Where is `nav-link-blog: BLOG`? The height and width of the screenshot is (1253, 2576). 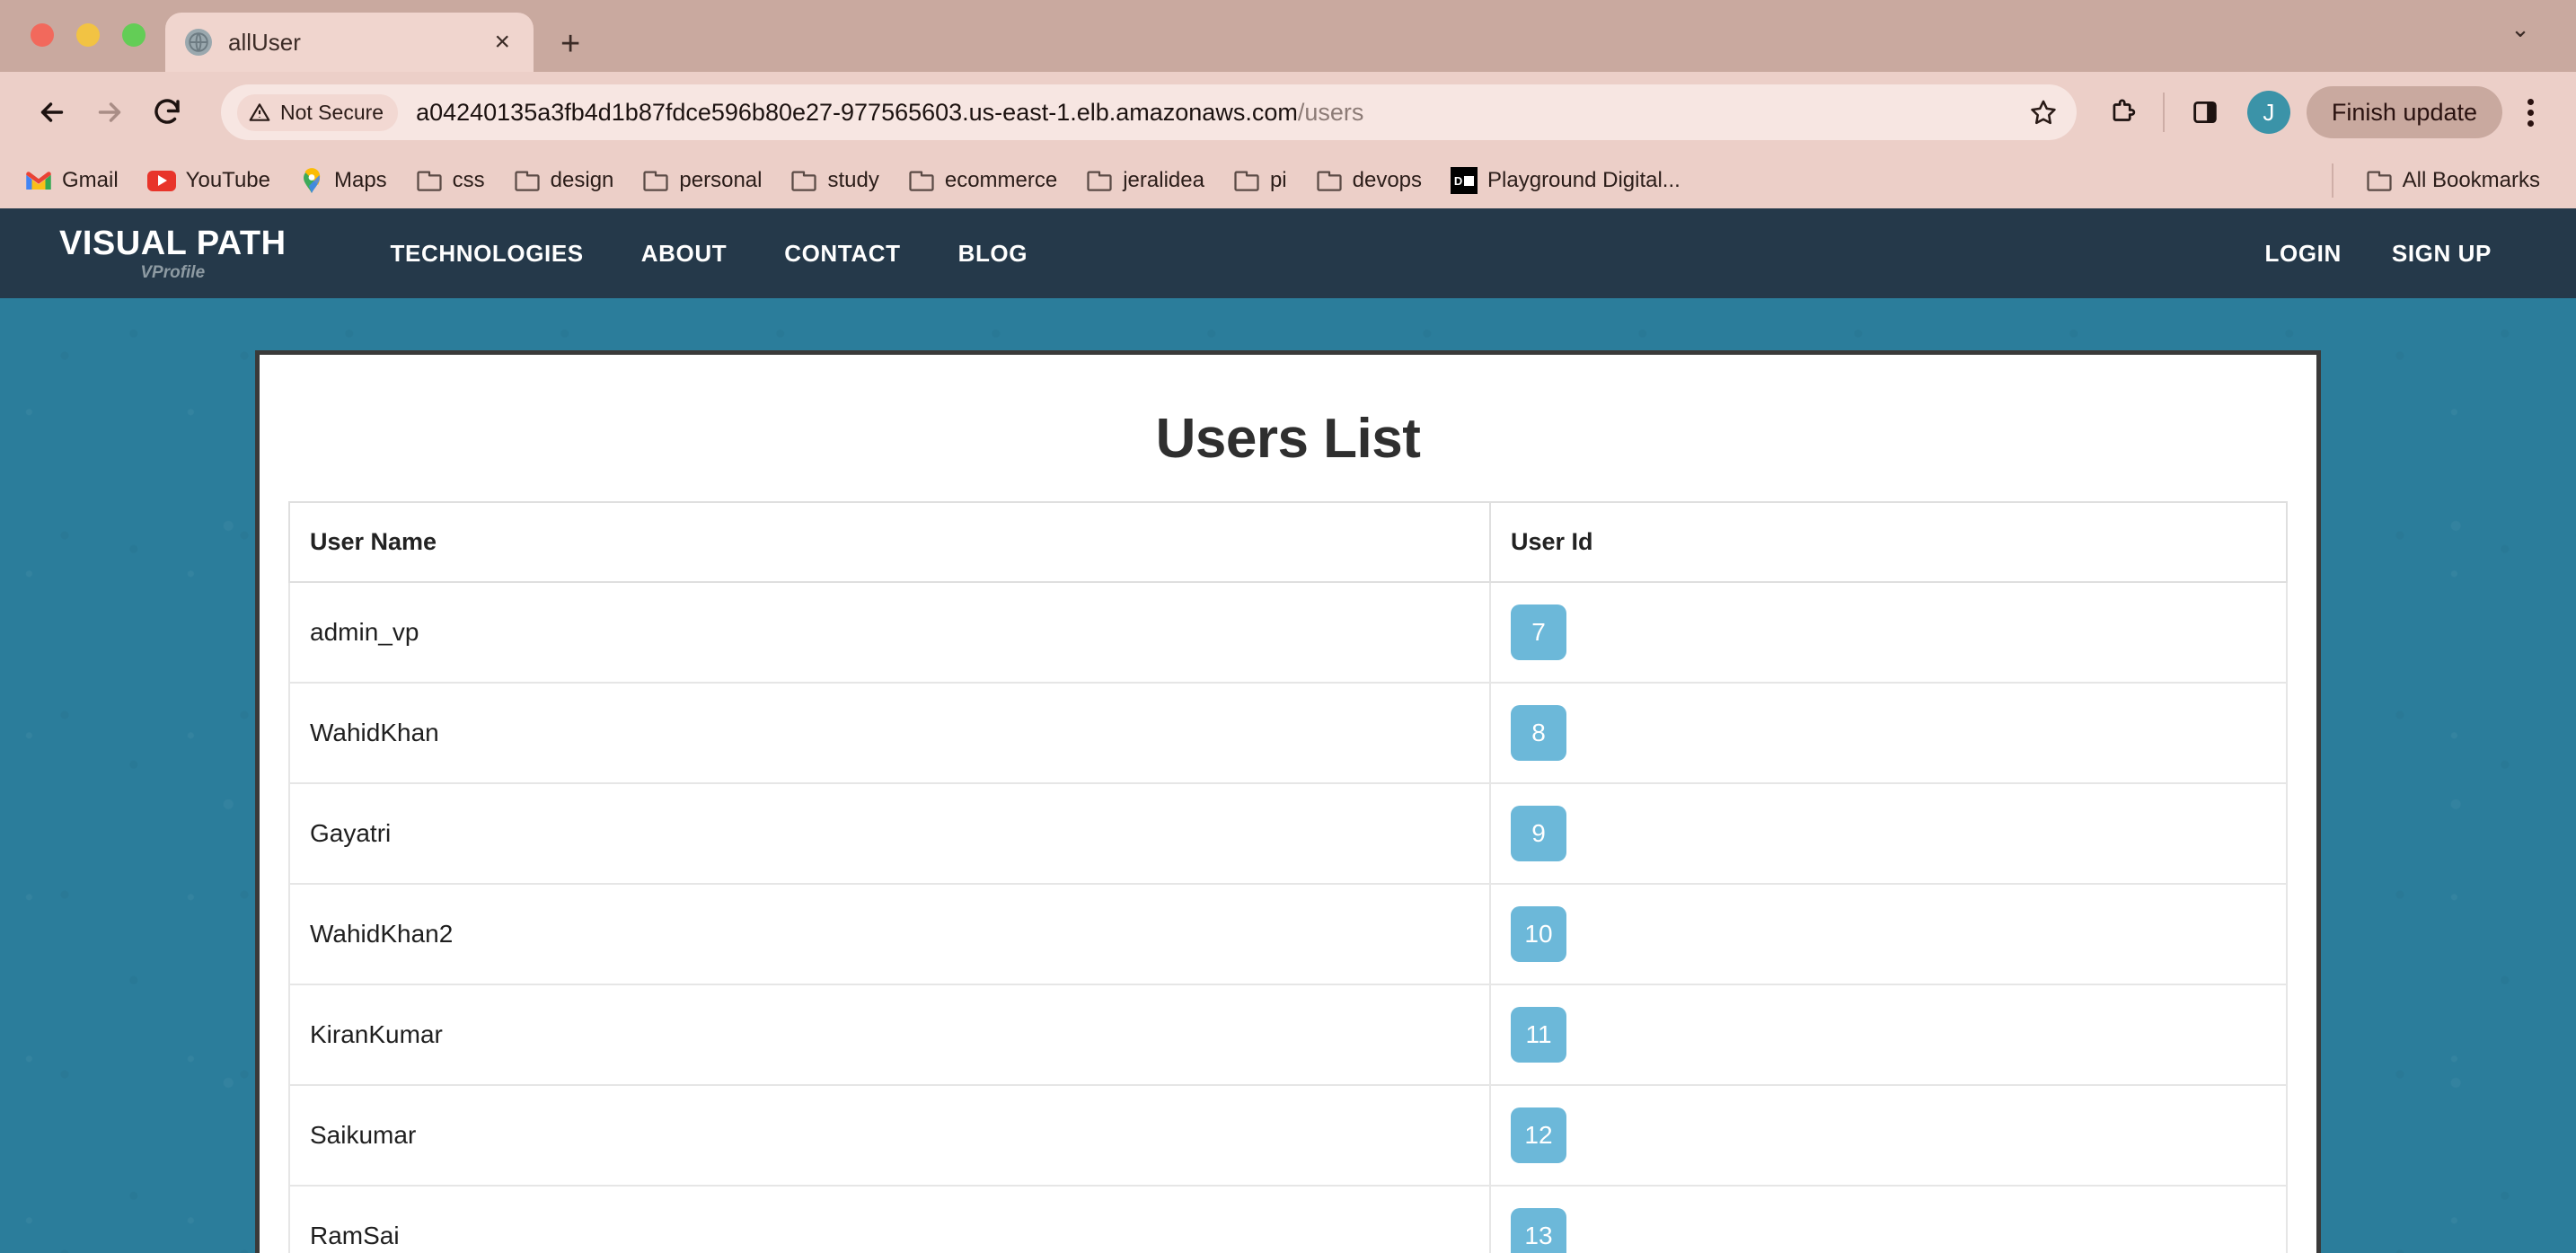
nav-link-blog: BLOG is located at coordinates (993, 254).